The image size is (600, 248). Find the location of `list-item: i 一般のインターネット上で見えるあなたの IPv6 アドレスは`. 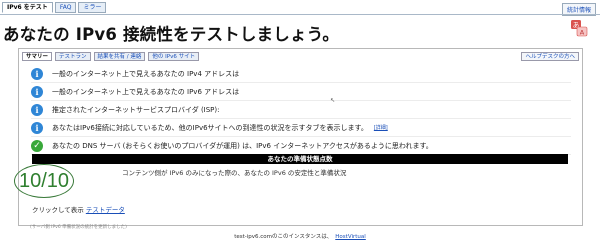

list-item: i 一般のインターネット上で見えるあなたの IPv6 アドレスは is located at coordinates (301, 92).